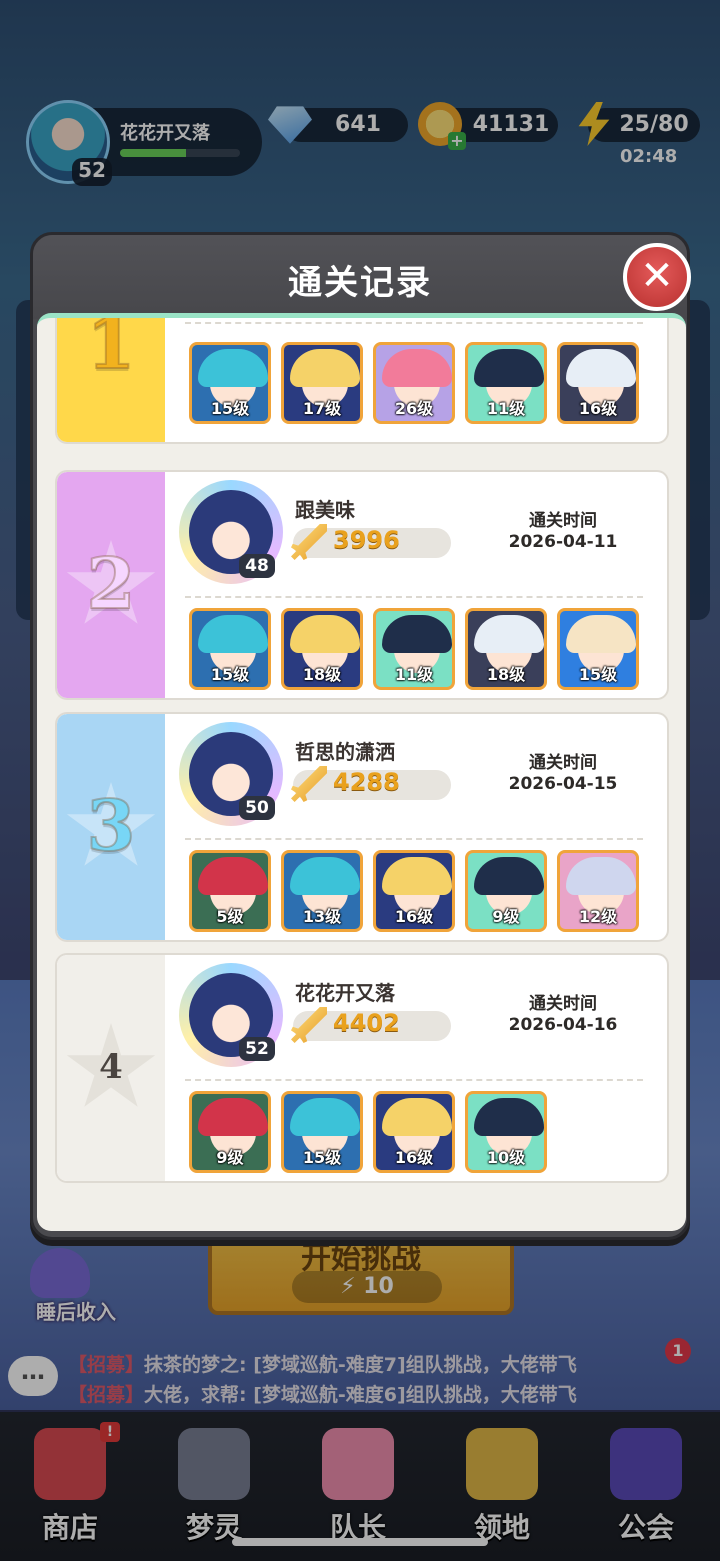  Describe the element at coordinates (257, 808) in the screenshot. I see `leader-level: 50` at that location.